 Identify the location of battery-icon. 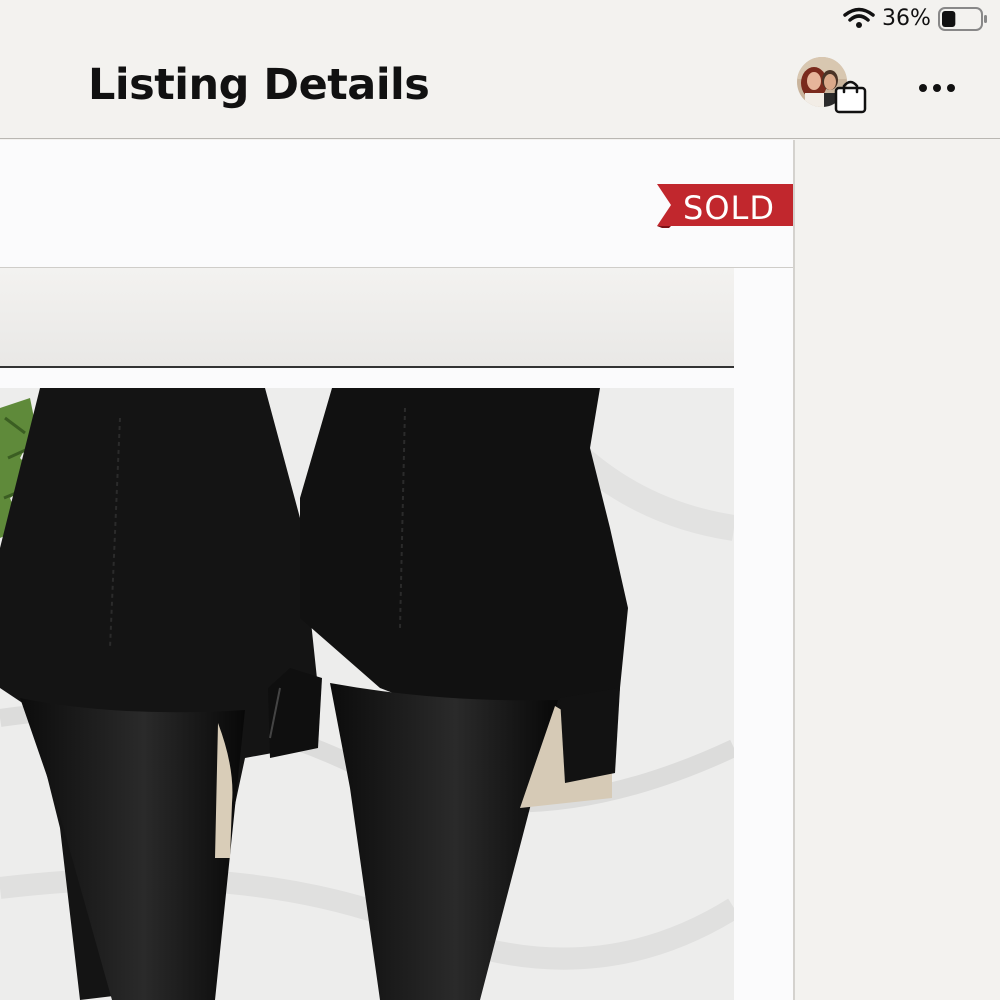
(962, 19).